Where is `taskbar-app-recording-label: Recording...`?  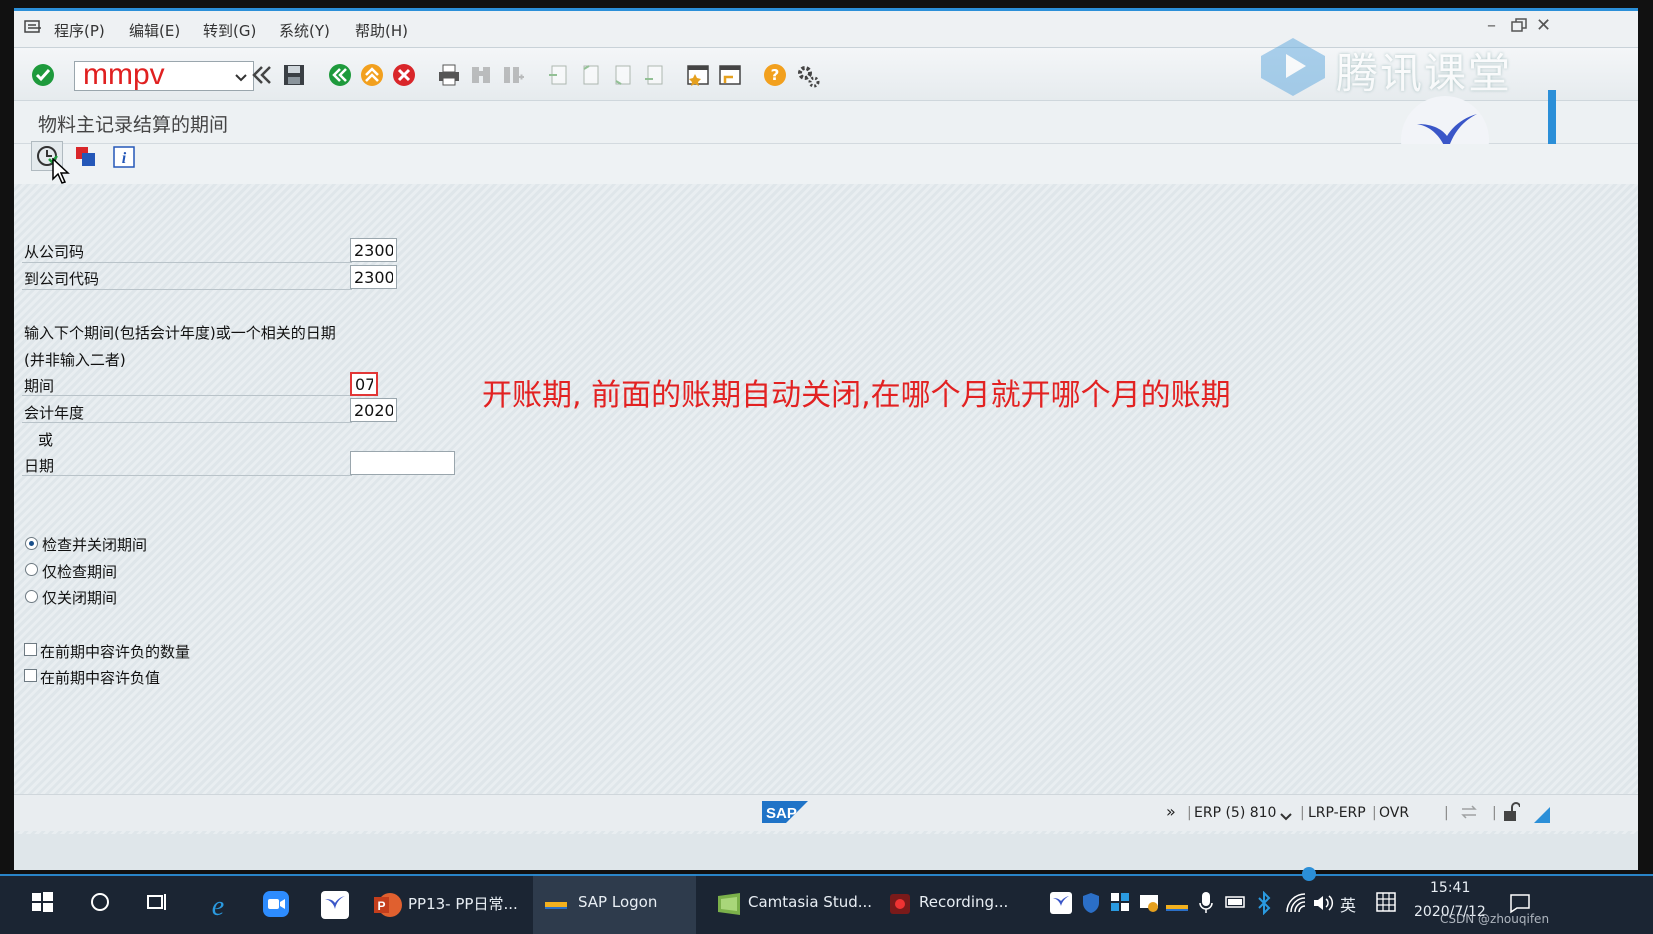 taskbar-app-recording-label: Recording... is located at coordinates (963, 902).